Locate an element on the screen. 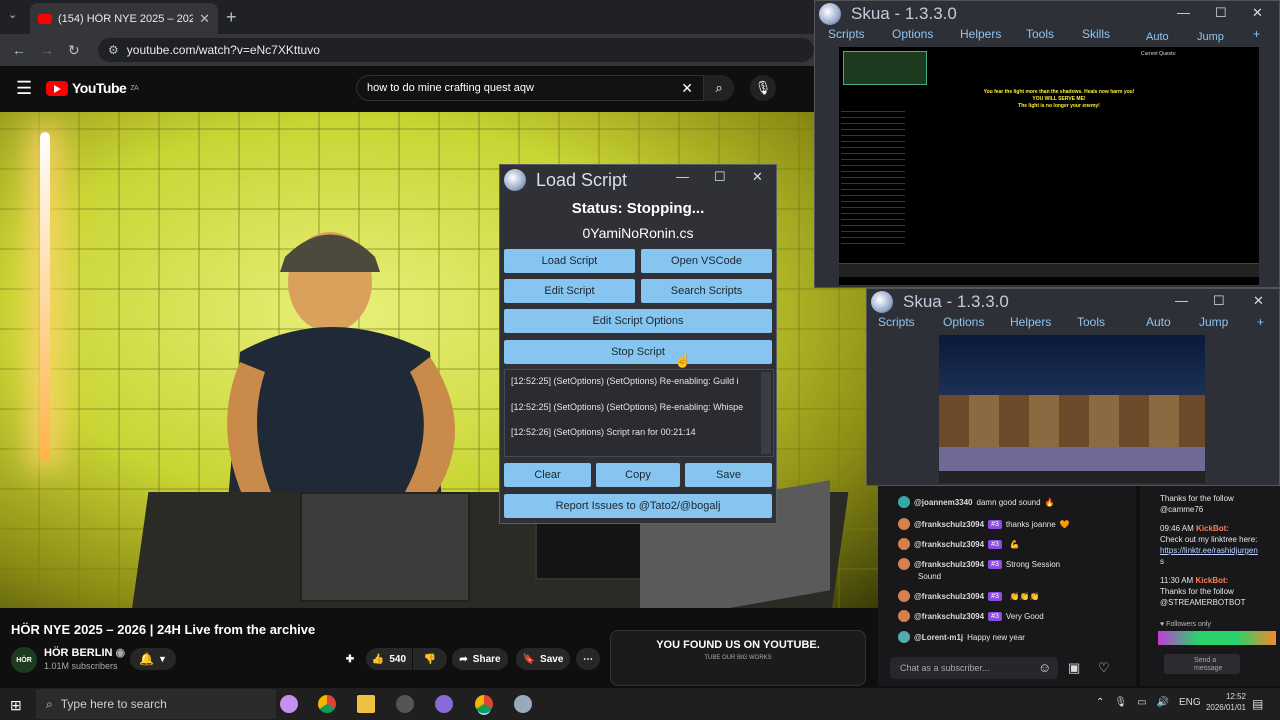 Image resolution: width=1280 pixels, height=720 pixels. open-vscode-button: Open VSCode is located at coordinates (706, 261).